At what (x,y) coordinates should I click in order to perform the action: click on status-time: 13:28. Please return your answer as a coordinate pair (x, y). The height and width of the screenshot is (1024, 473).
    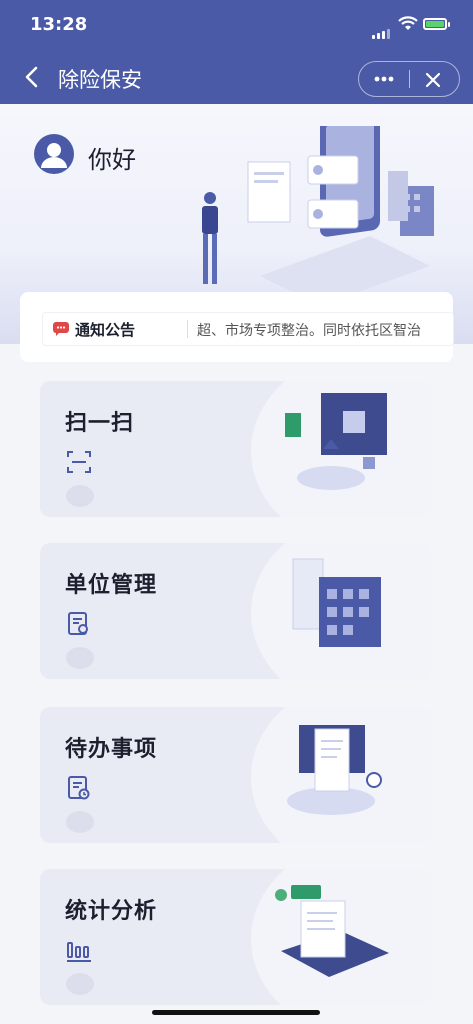
    Looking at the image, I should click on (59, 24).